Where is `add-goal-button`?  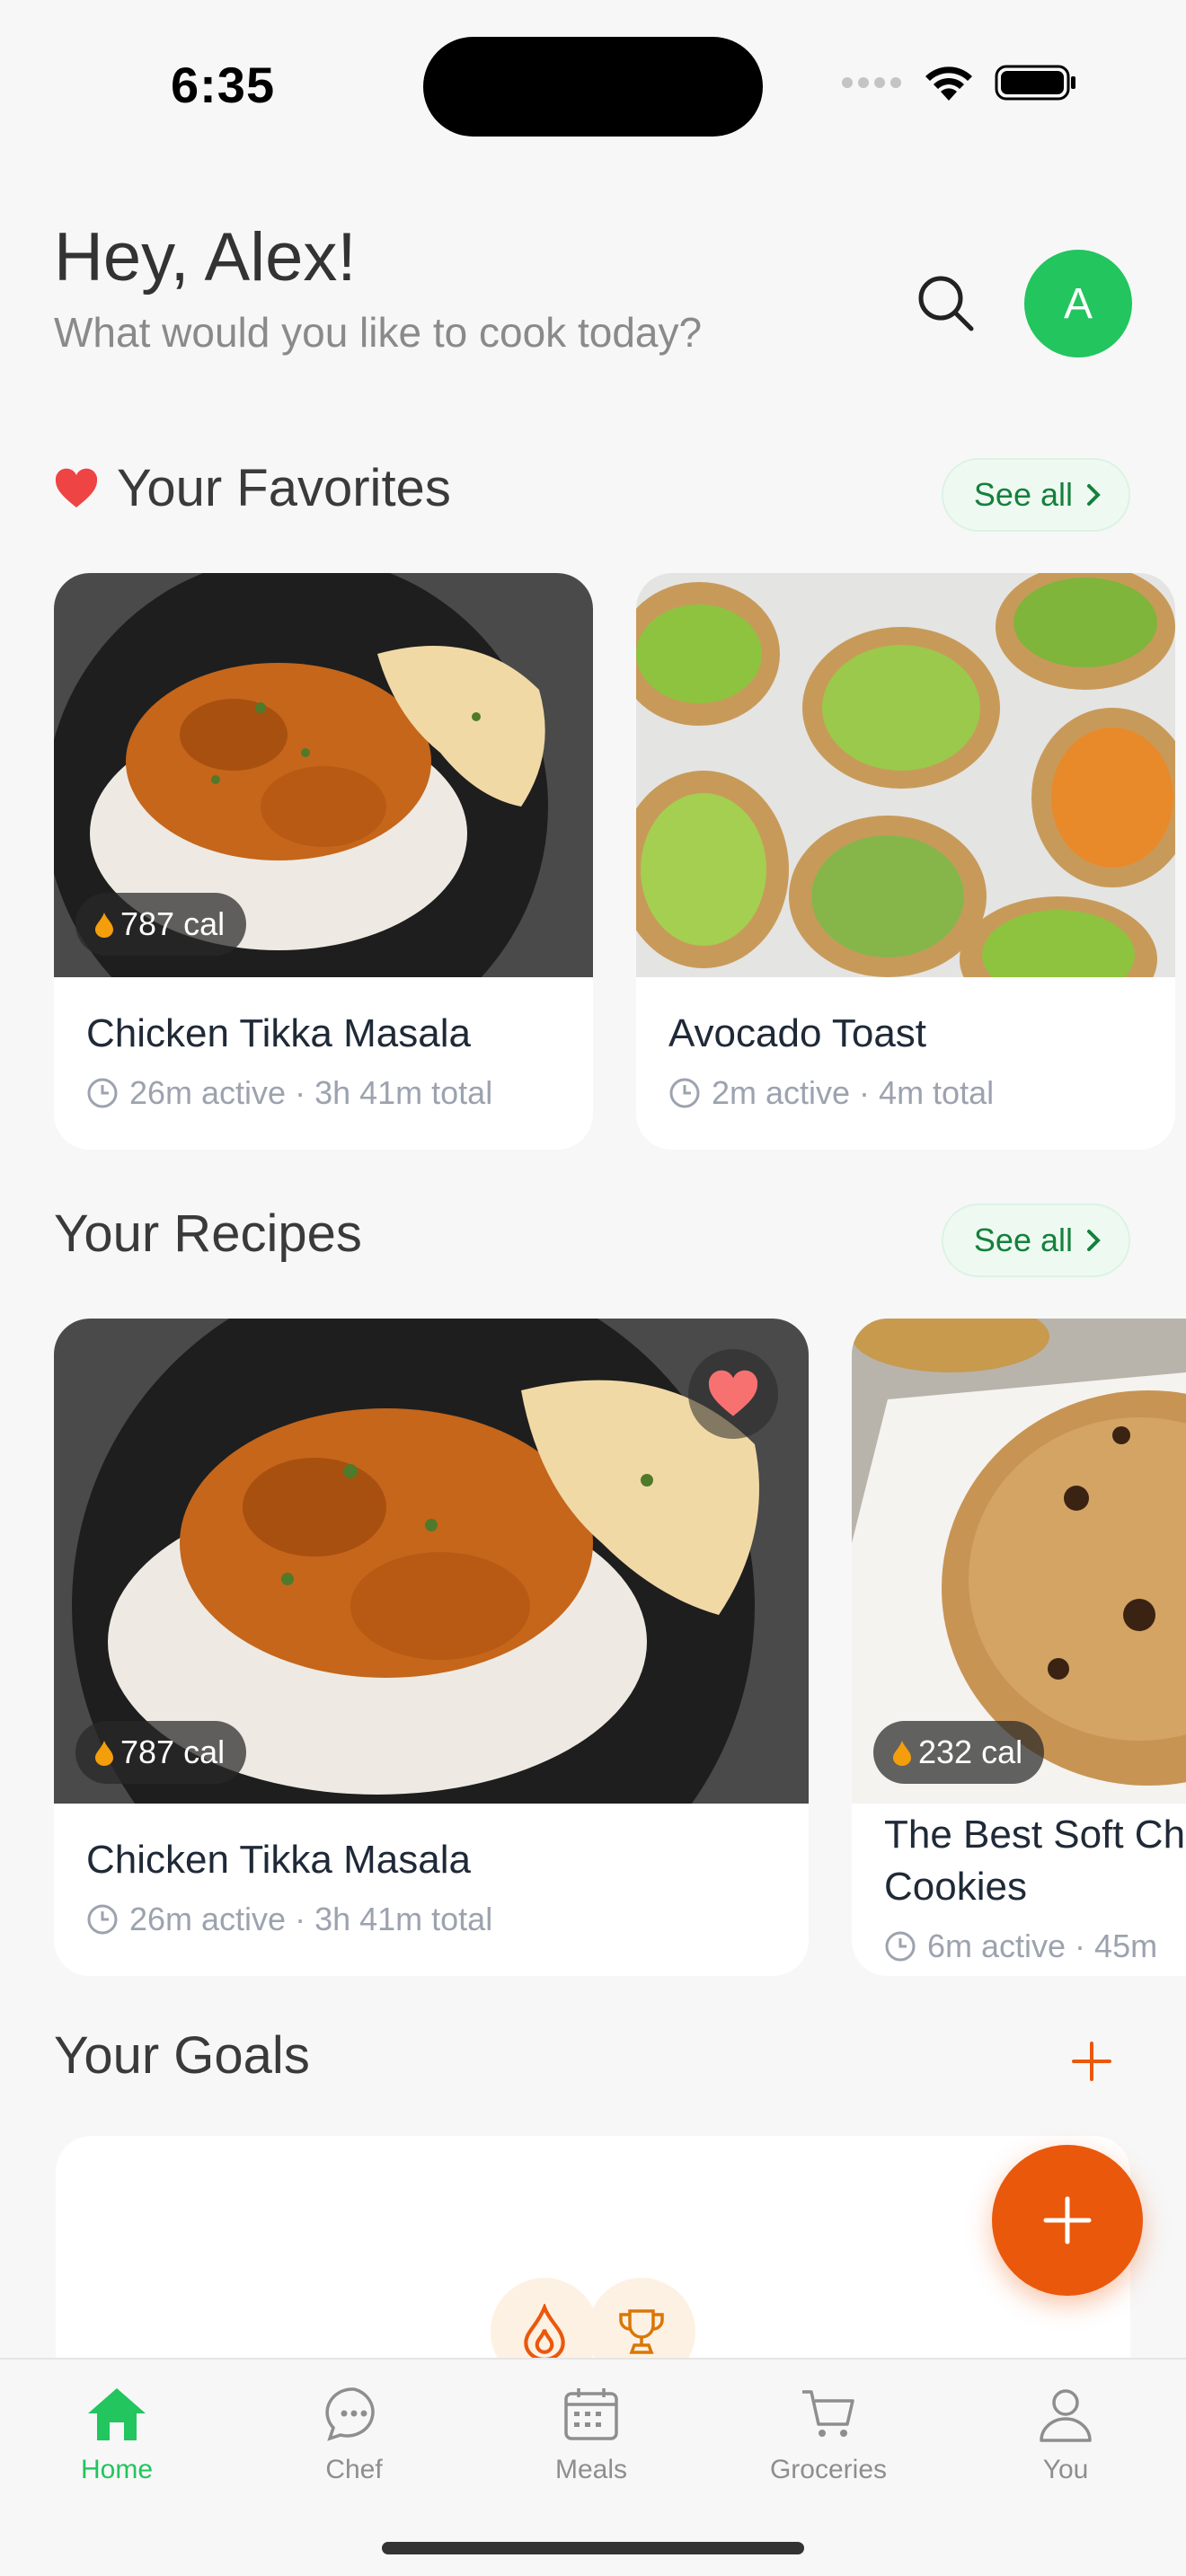 add-goal-button is located at coordinates (1092, 2061).